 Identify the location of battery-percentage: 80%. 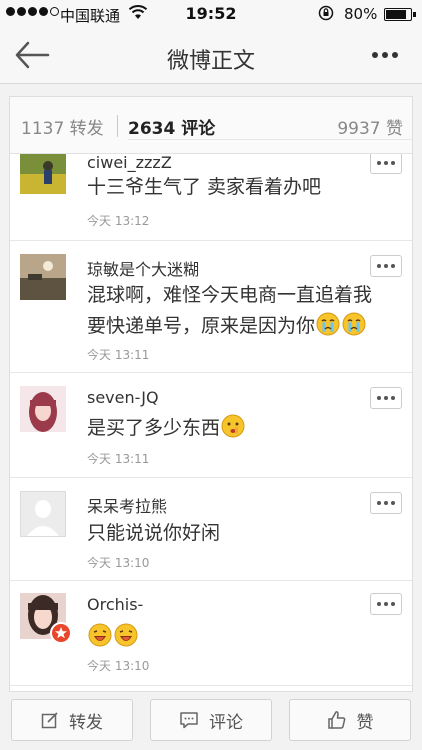
(361, 14).